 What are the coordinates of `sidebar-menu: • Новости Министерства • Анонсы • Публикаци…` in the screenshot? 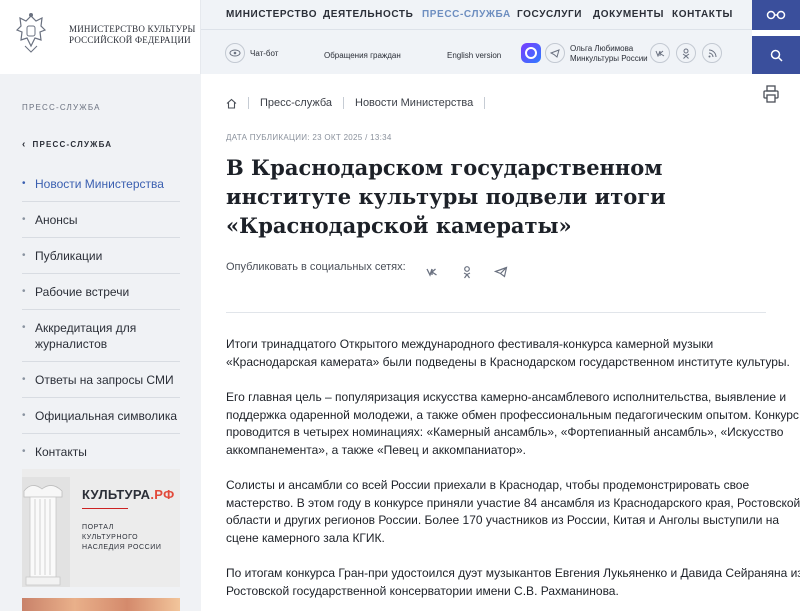 It's located at (101, 317).